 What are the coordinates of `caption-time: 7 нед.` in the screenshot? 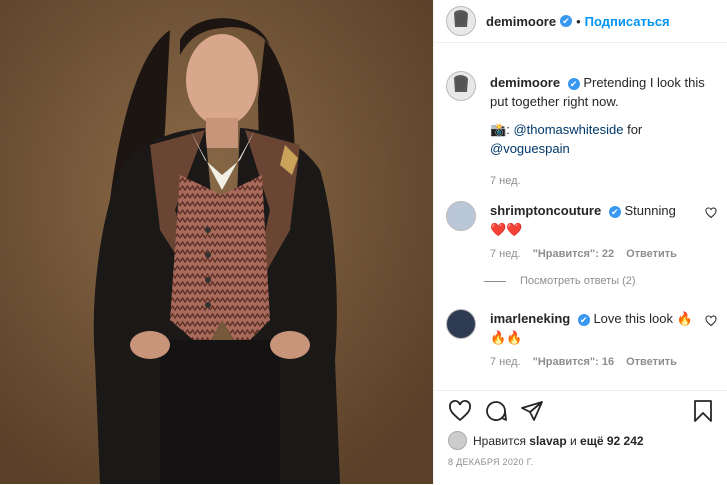 It's located at (505, 181).